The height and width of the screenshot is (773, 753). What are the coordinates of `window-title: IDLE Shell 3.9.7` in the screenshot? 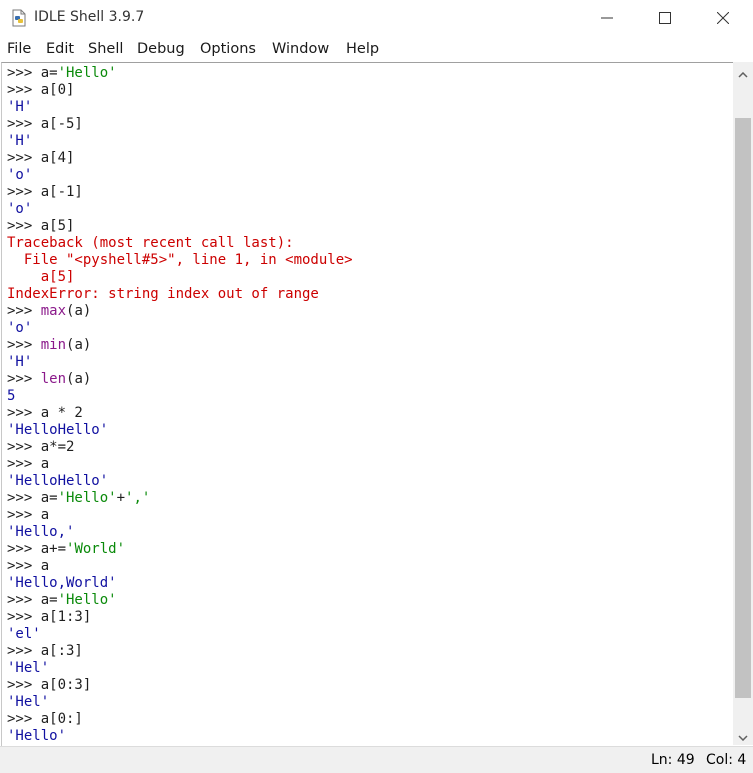 It's located at (89, 17).